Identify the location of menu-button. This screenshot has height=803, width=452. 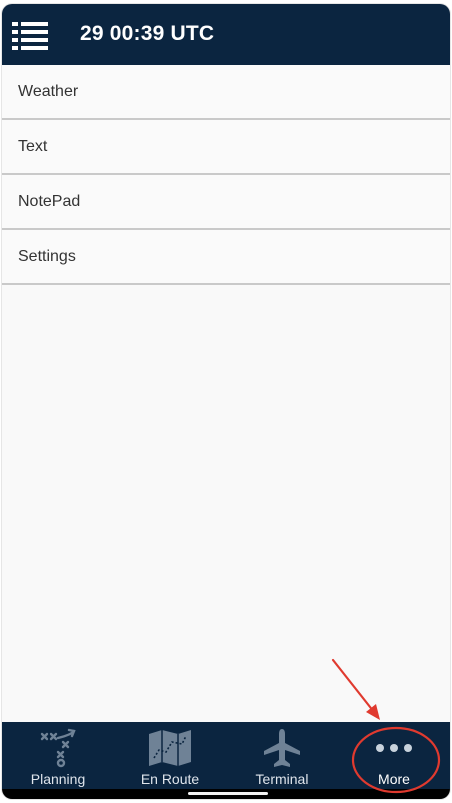
(31, 36).